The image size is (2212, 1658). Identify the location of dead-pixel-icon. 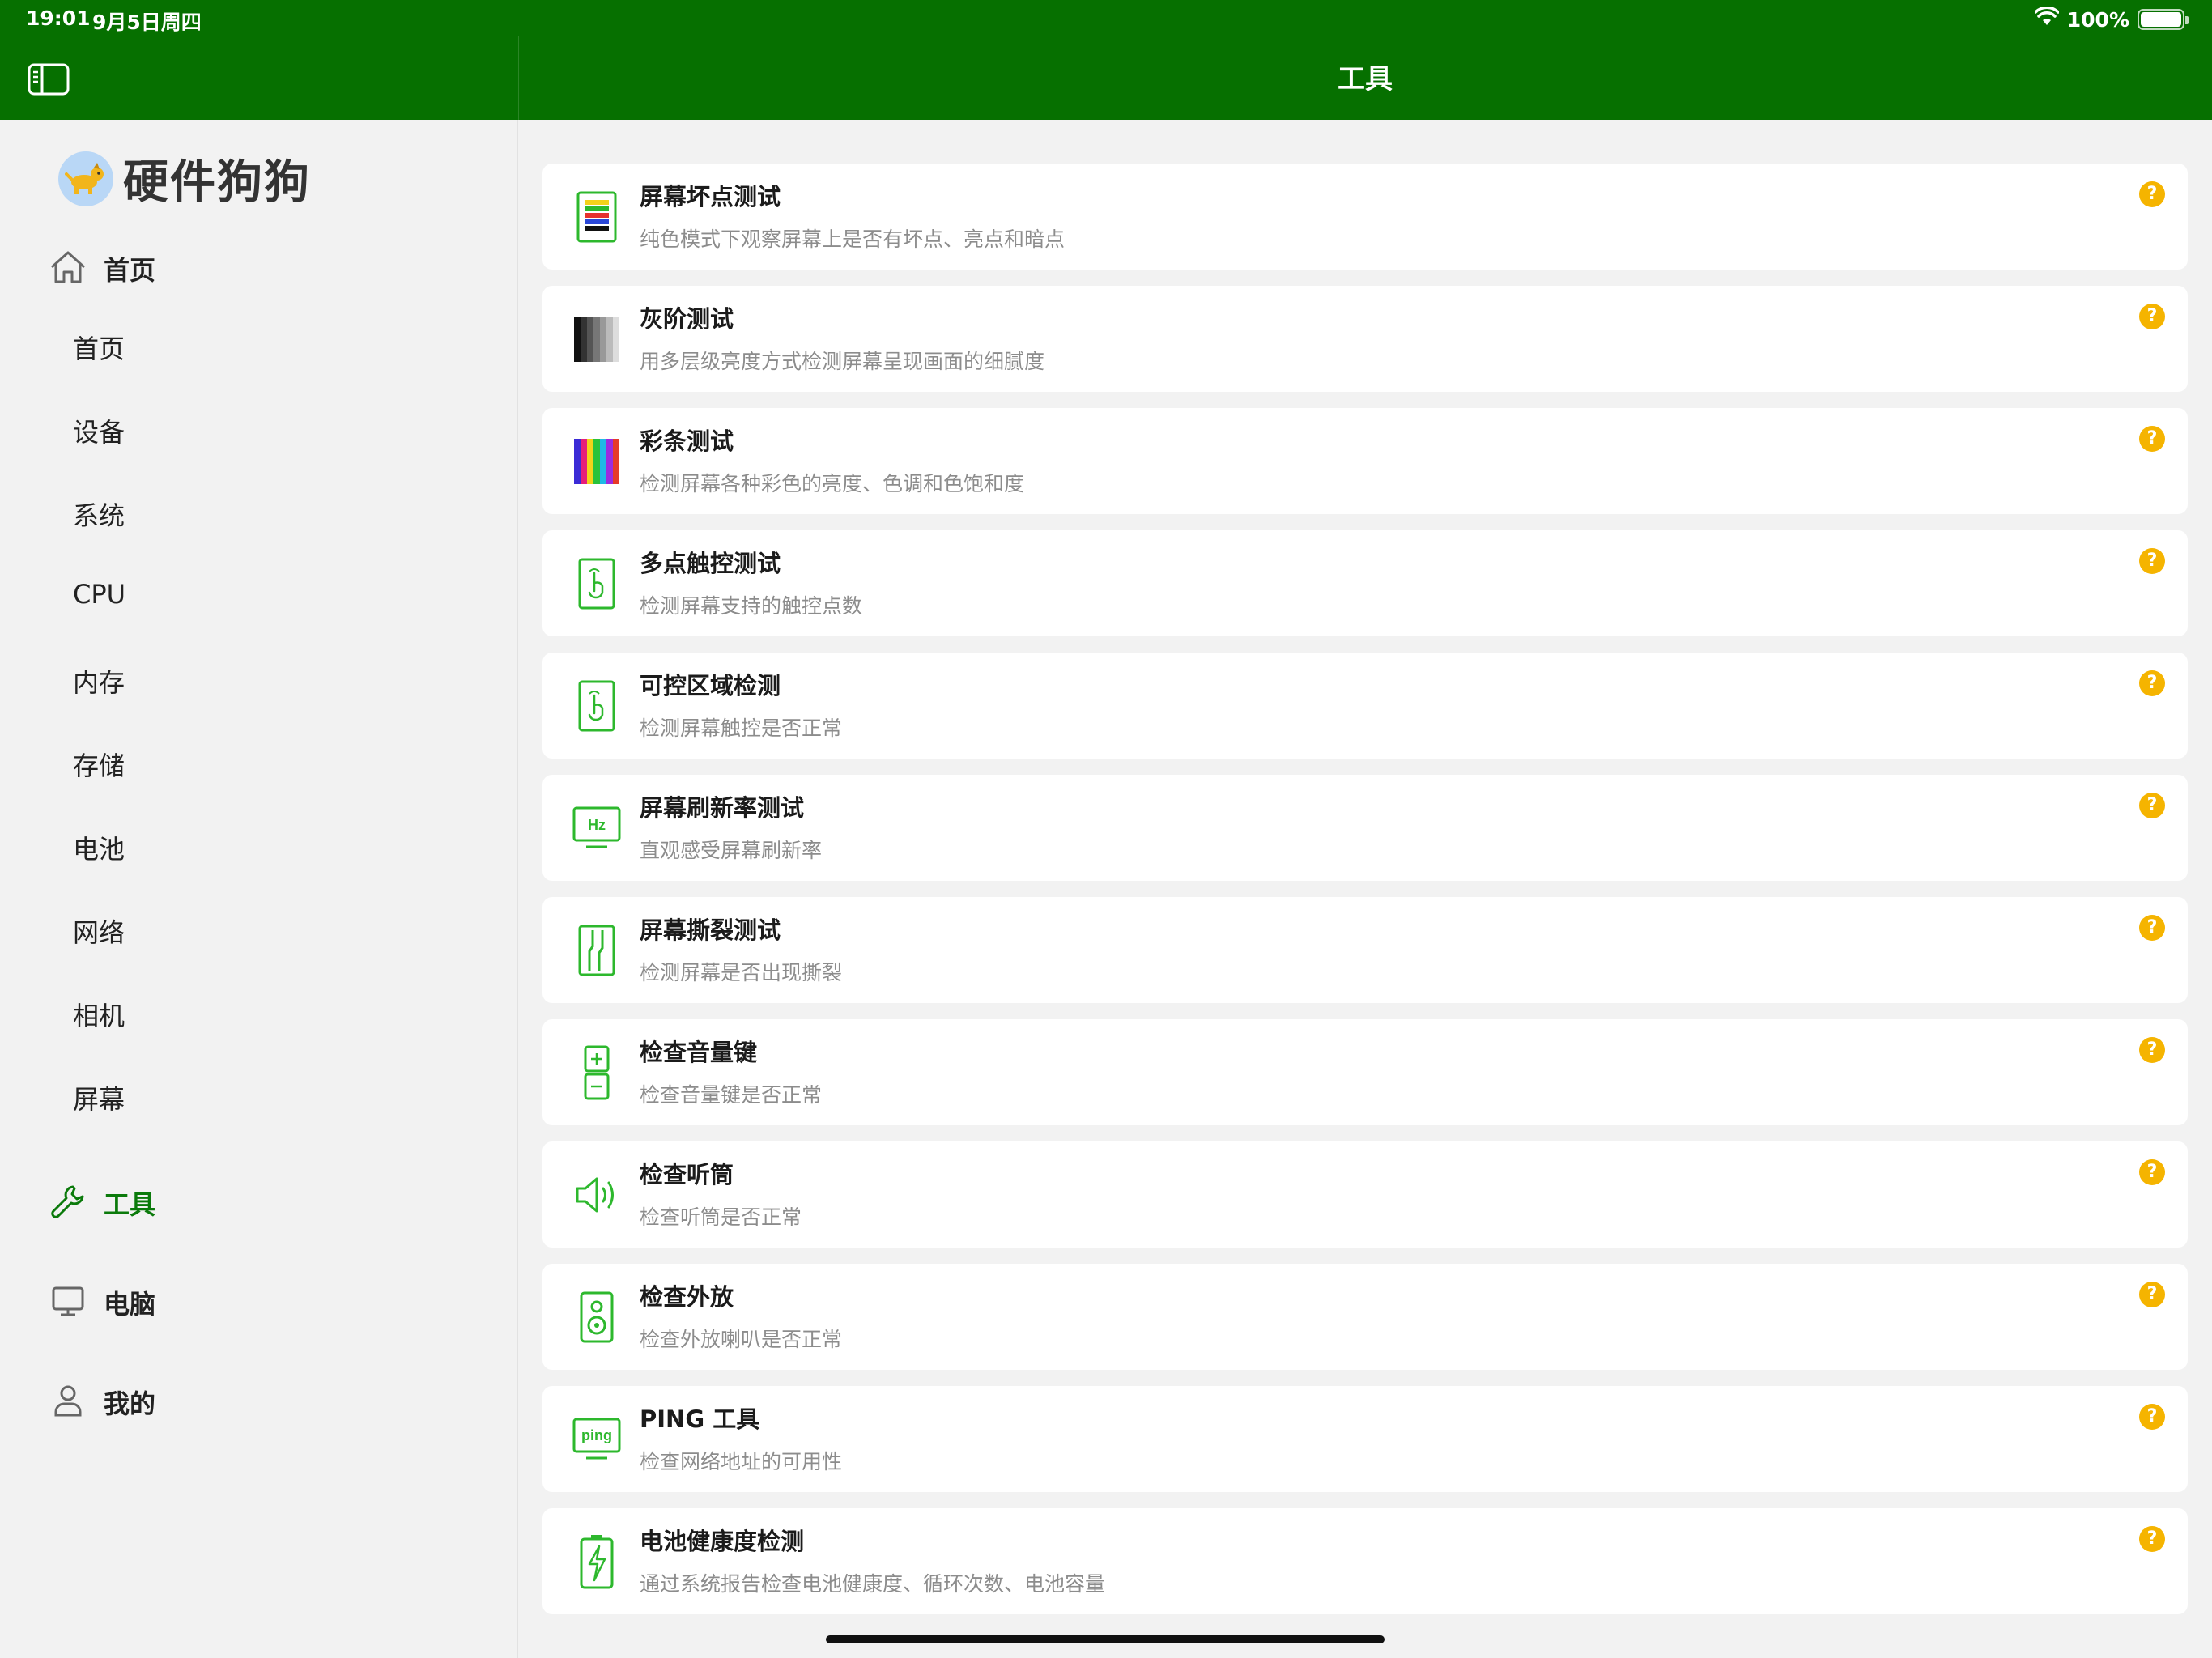
(597, 217).